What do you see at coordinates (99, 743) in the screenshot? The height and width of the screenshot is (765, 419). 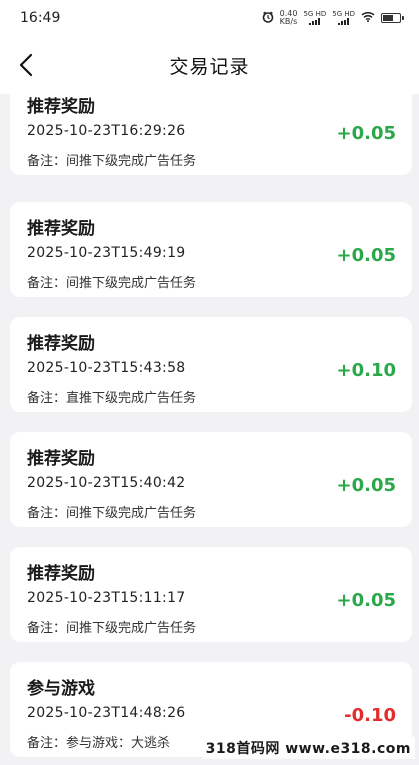 I see `transaction-note: 备注：参与游戏：大逃杀` at bounding box center [99, 743].